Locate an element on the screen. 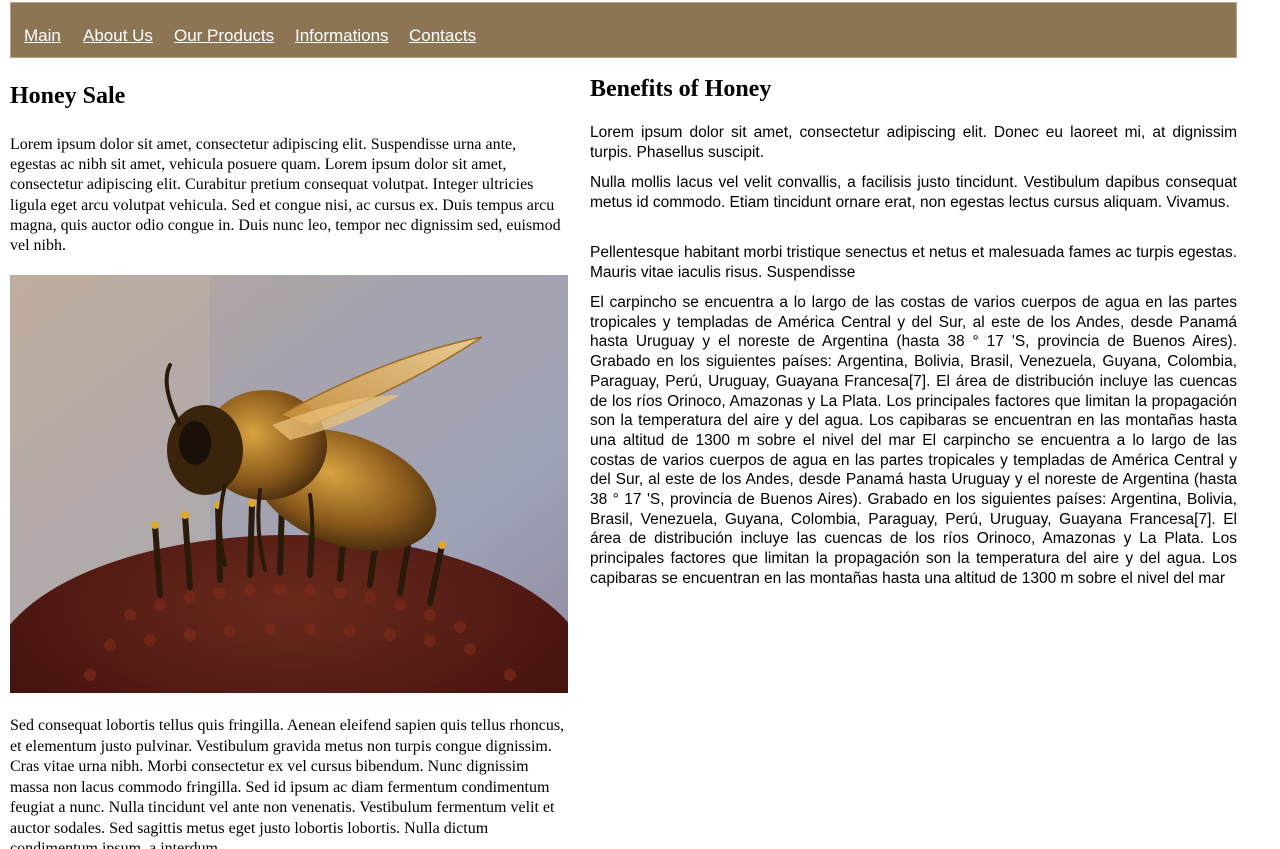 The width and height of the screenshot is (1280, 849). nav-link-about-us: About Us is located at coordinates (118, 36).